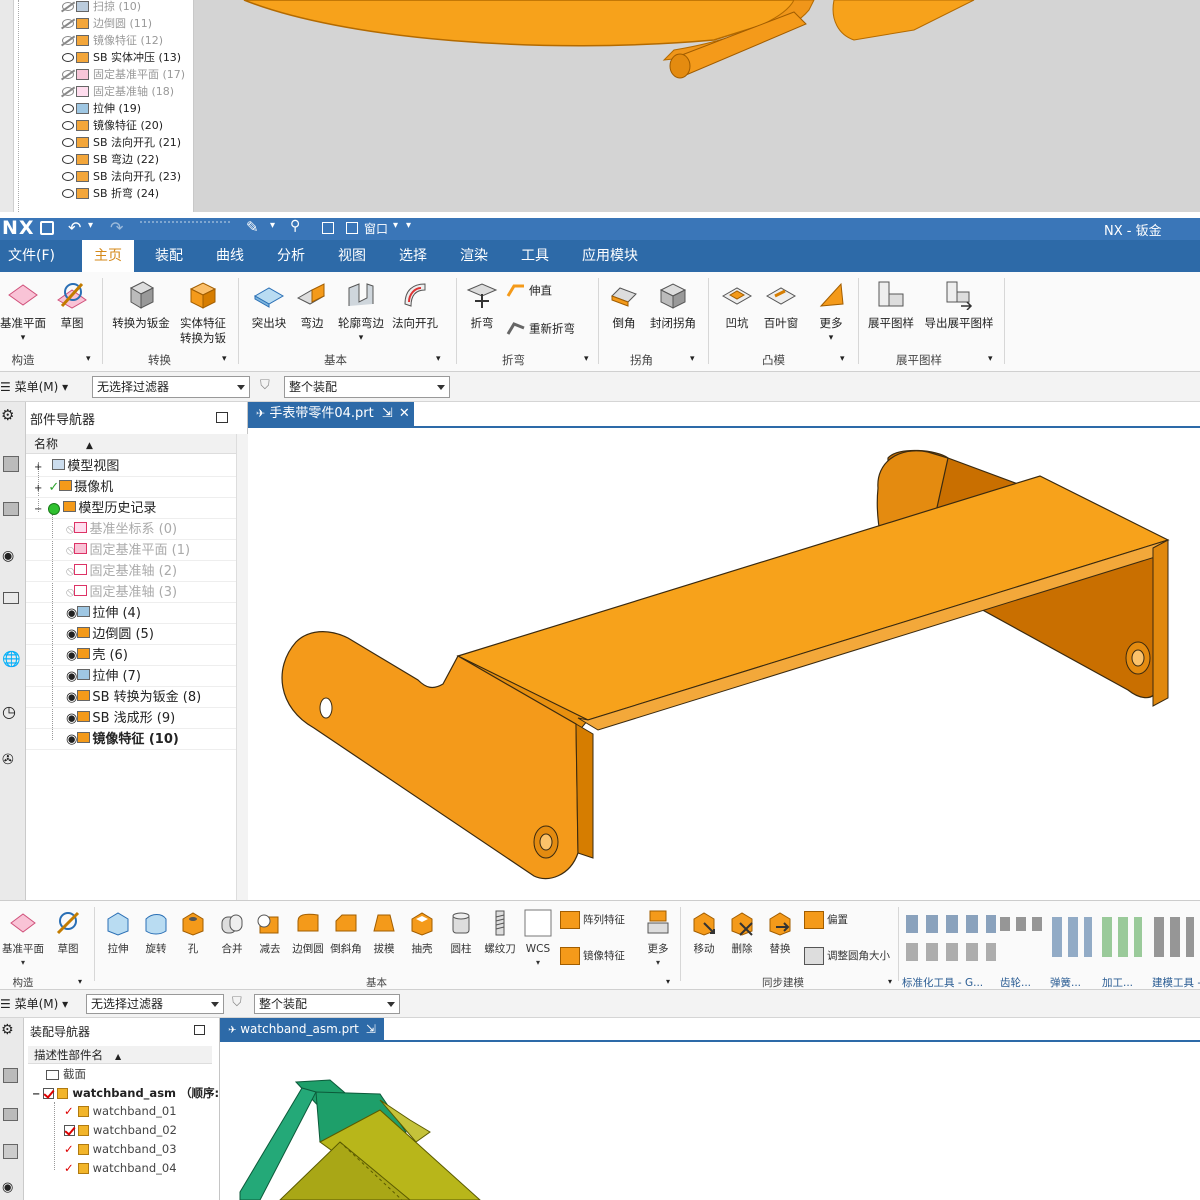  What do you see at coordinates (110, 193) in the screenshot?
I see `top-tree-node: SB 折弯 (24)` at bounding box center [110, 193].